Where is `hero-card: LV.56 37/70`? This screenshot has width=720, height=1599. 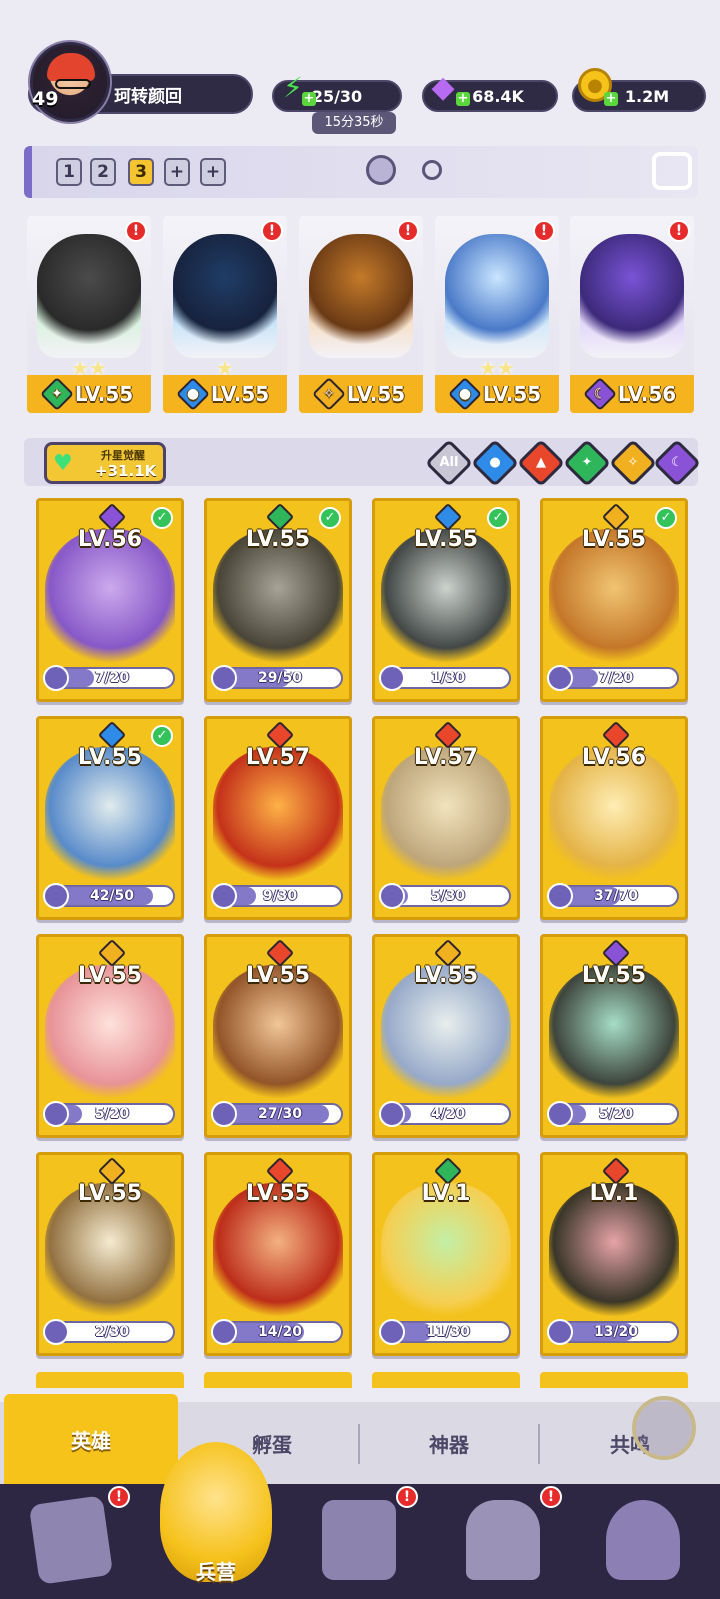
hero-card: LV.56 37/70 is located at coordinates (614, 818).